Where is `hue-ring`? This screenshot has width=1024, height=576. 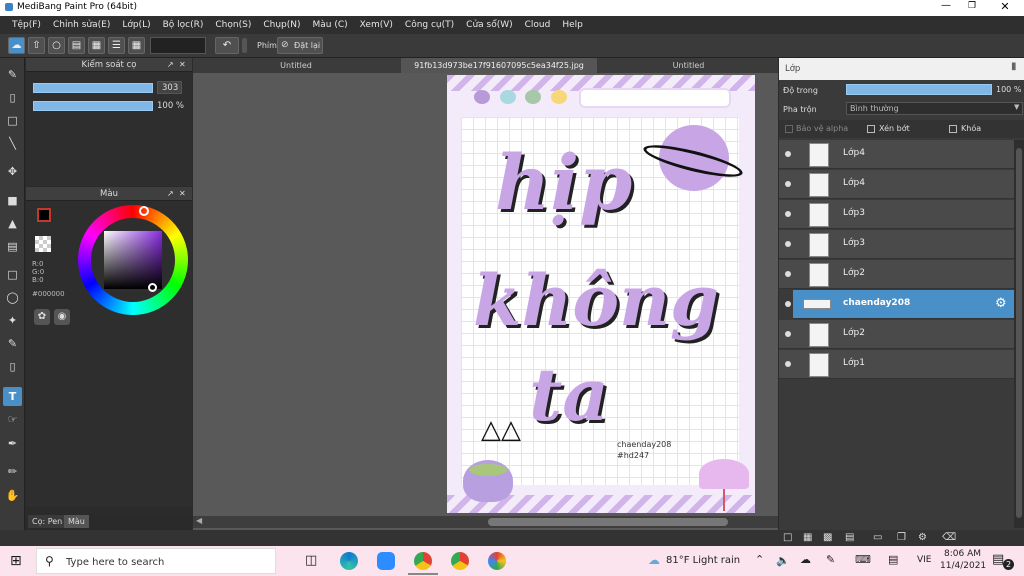 hue-ring is located at coordinates (133, 260).